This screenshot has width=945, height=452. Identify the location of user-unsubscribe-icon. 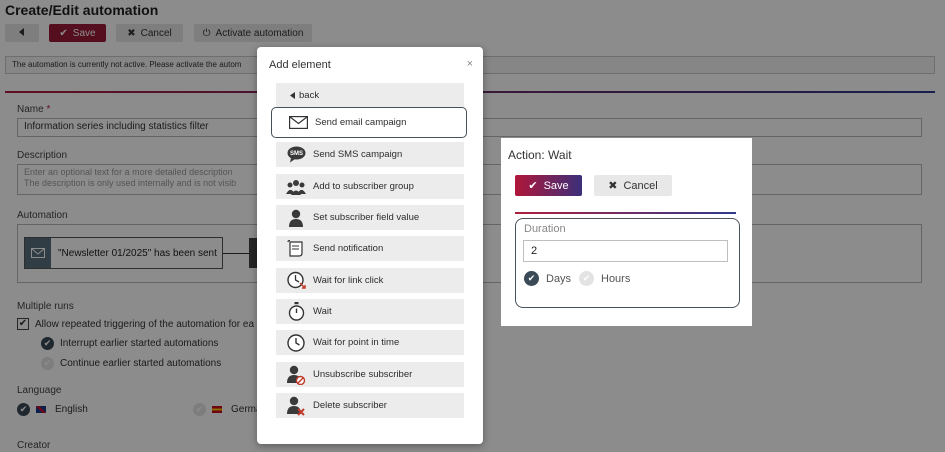
(296, 375).